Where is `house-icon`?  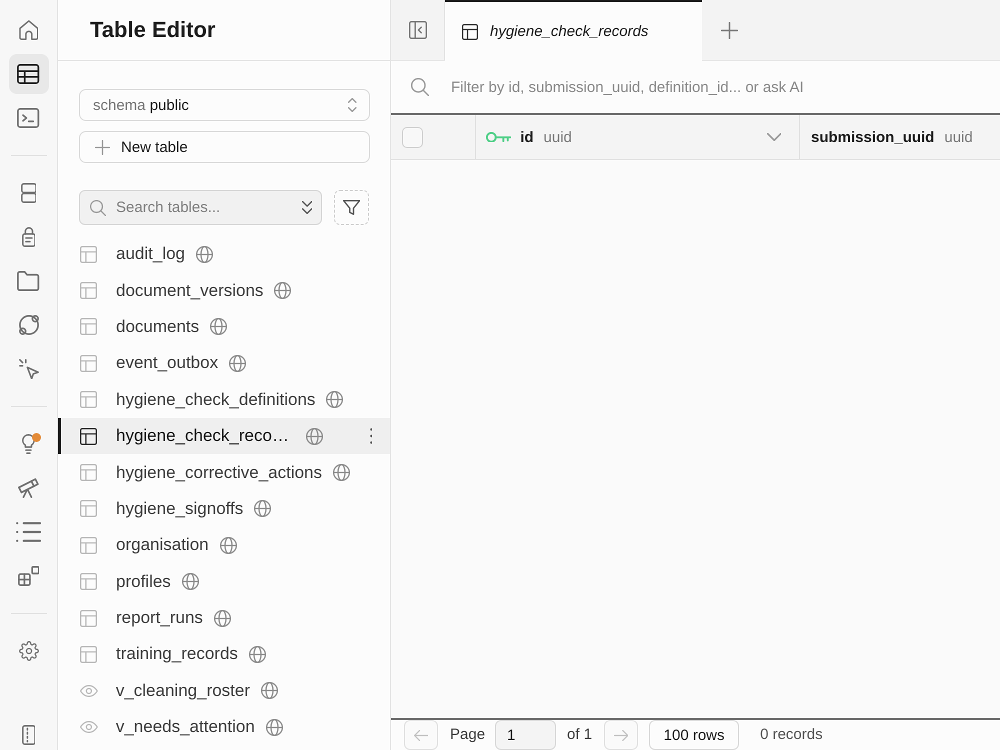
house-icon is located at coordinates (28, 30).